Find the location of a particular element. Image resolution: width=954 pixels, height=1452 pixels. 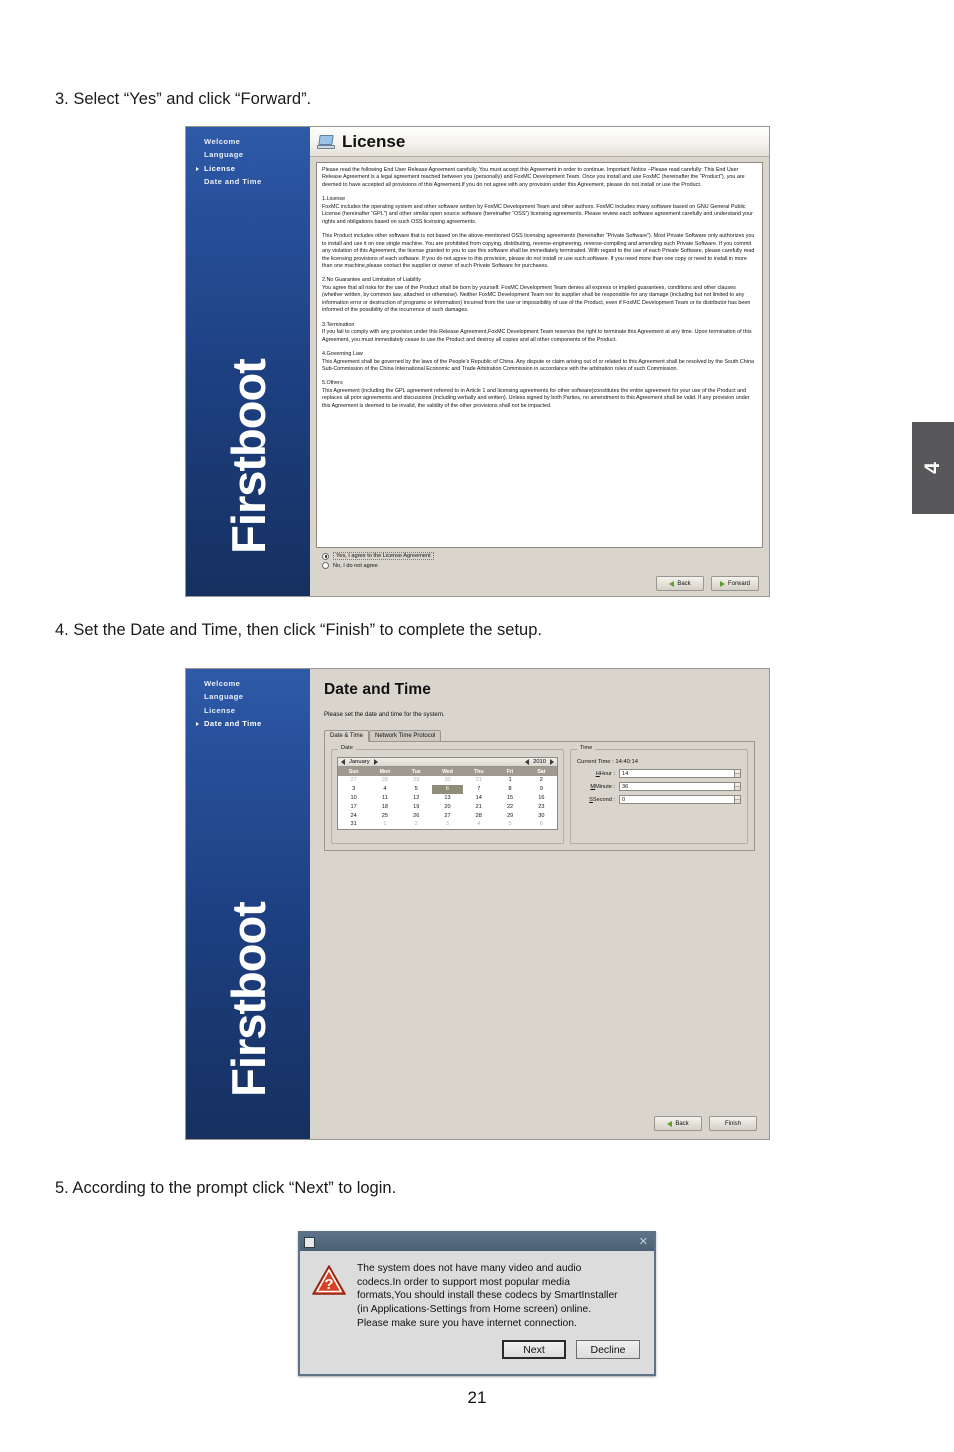

calendar-day: 19 is located at coordinates (416, 806).